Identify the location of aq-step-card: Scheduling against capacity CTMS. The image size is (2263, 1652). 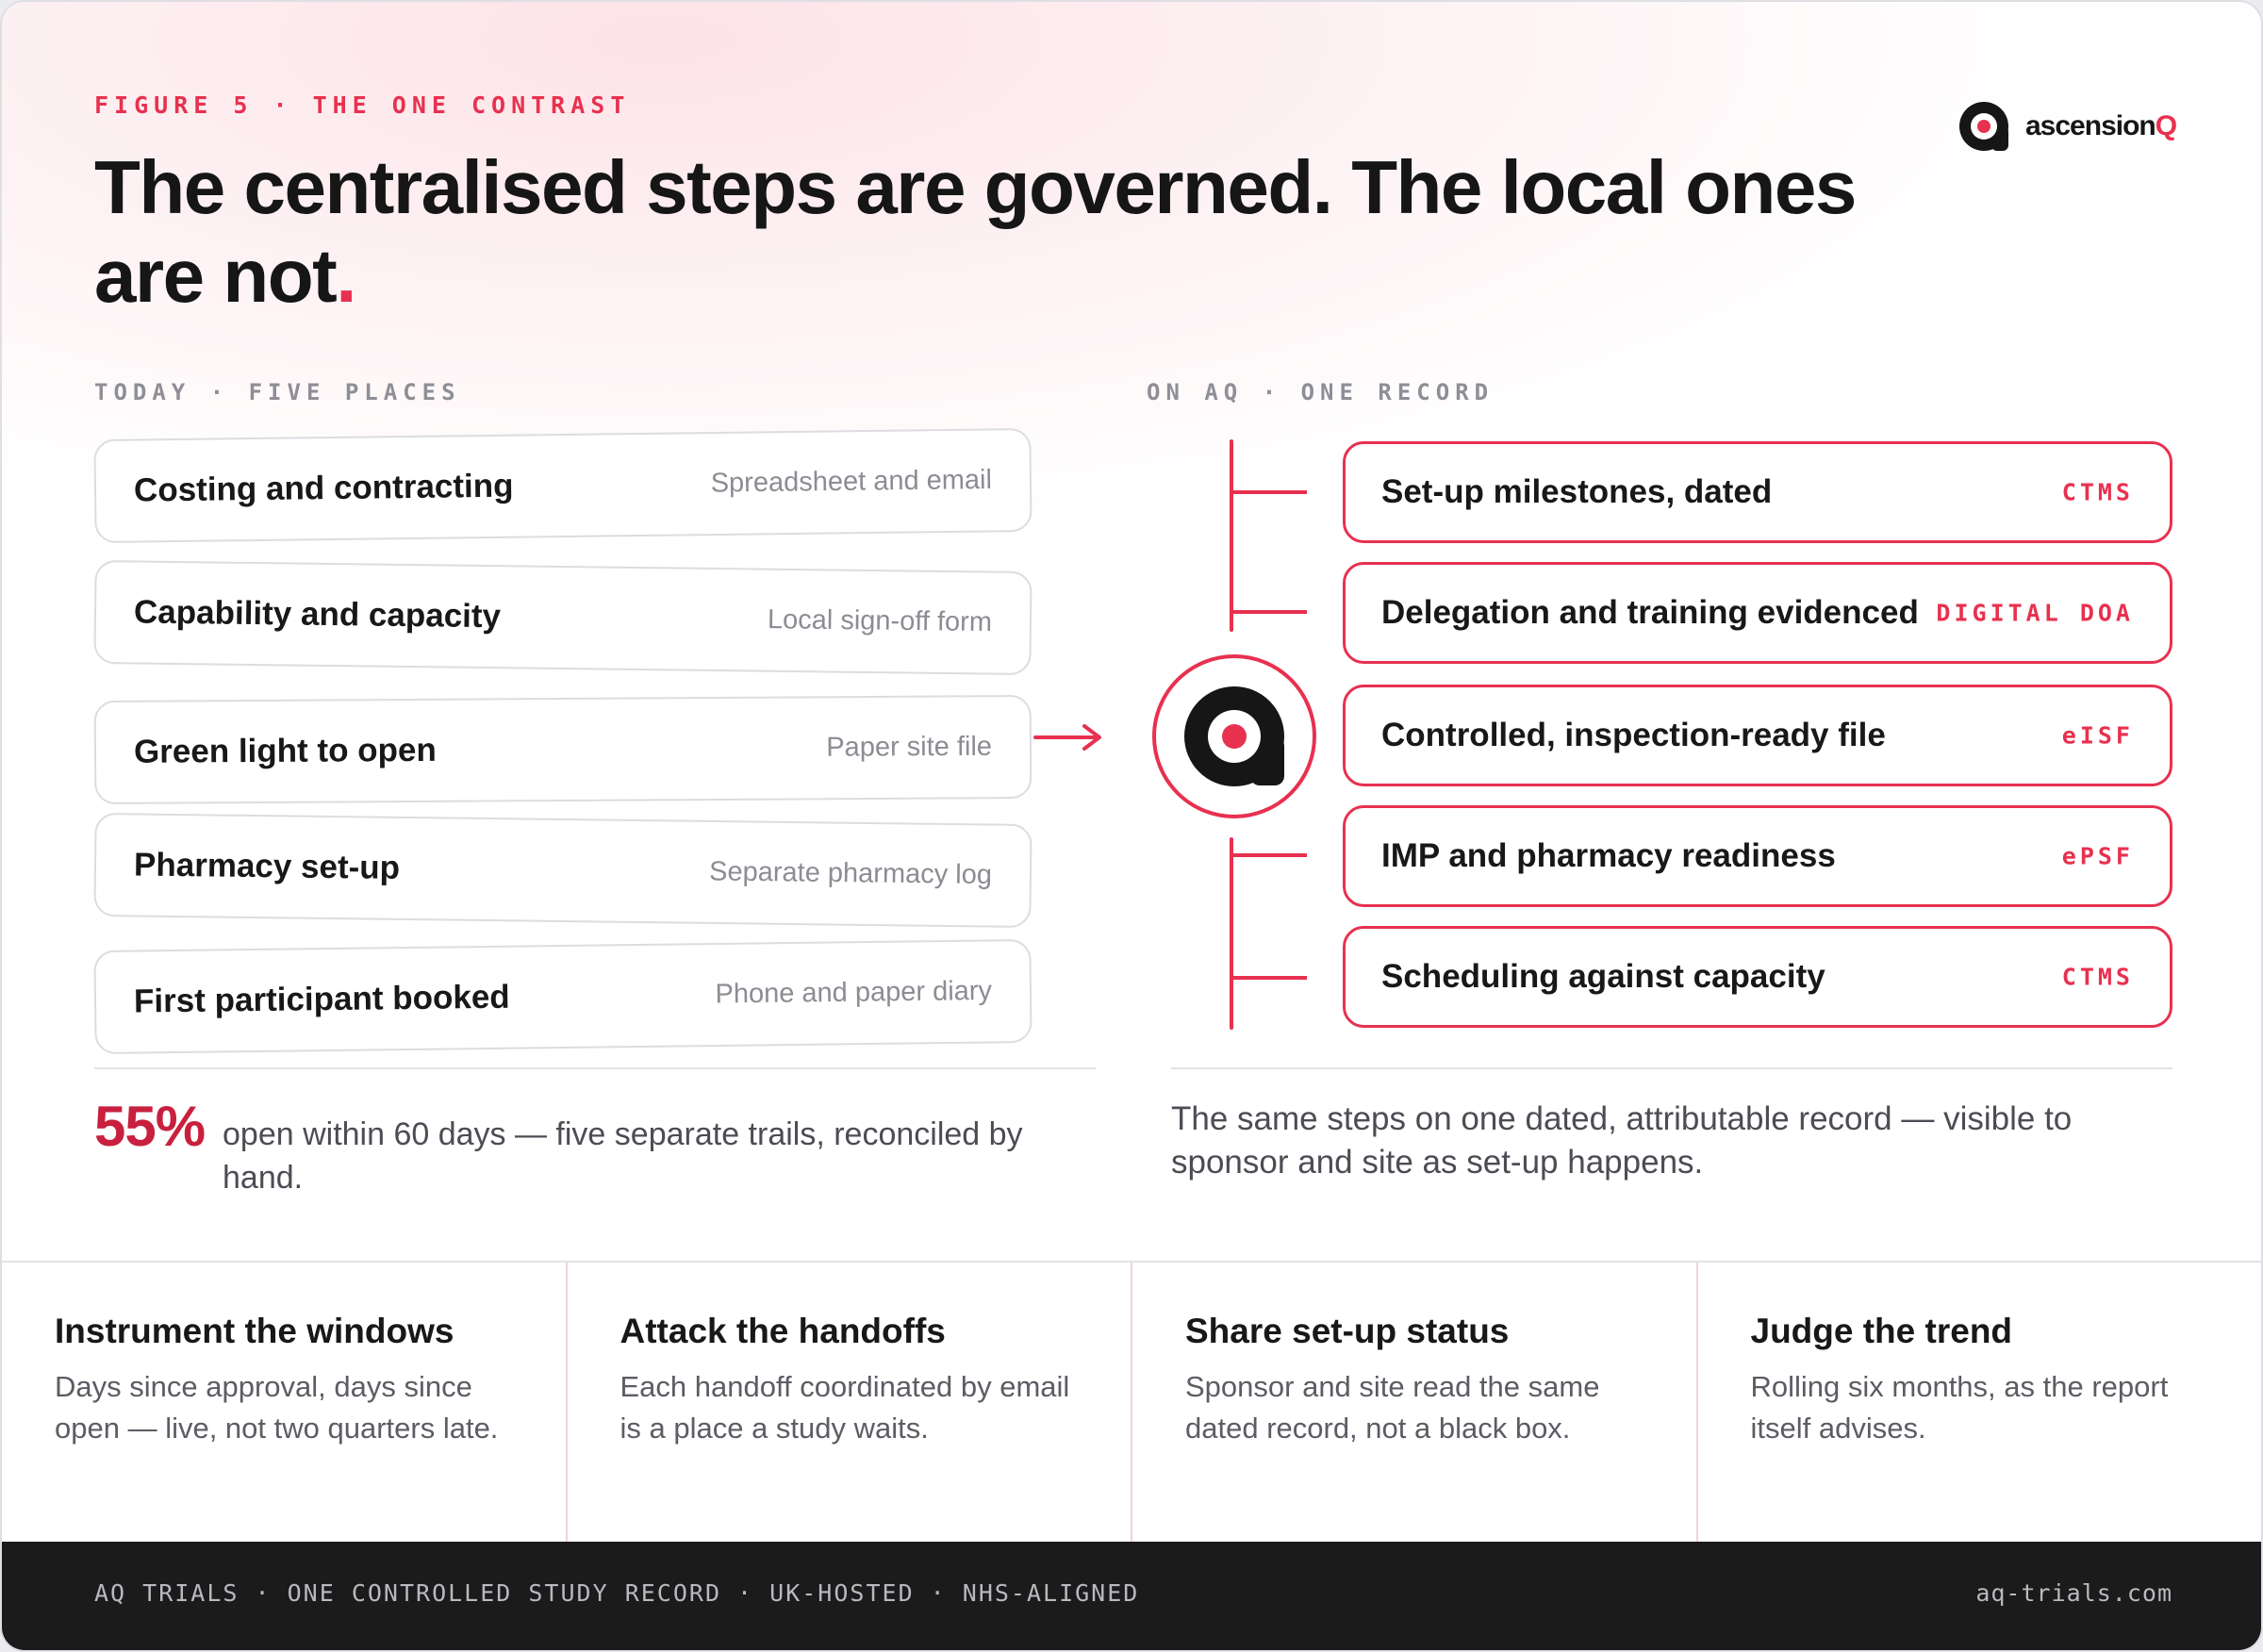
(1757, 977).